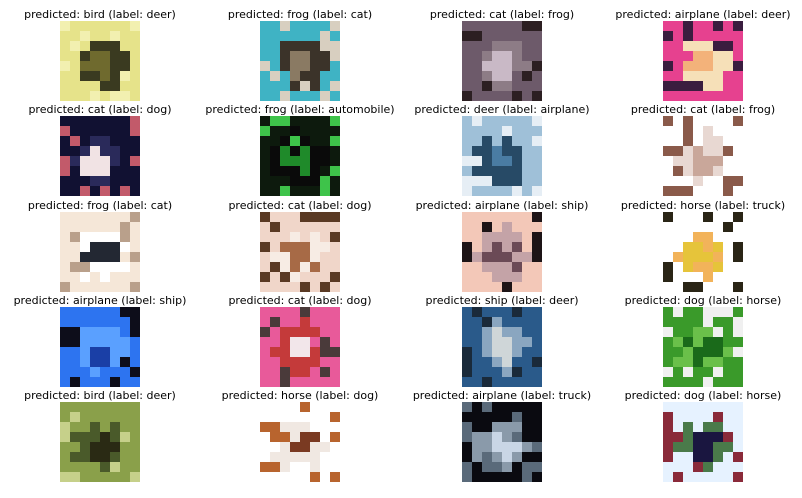 Image resolution: width=802 pixels, height=498 pixels. What do you see at coordinates (703, 205) in the screenshot?
I see `sample-caption: predicted: horse (label: truck)` at bounding box center [703, 205].